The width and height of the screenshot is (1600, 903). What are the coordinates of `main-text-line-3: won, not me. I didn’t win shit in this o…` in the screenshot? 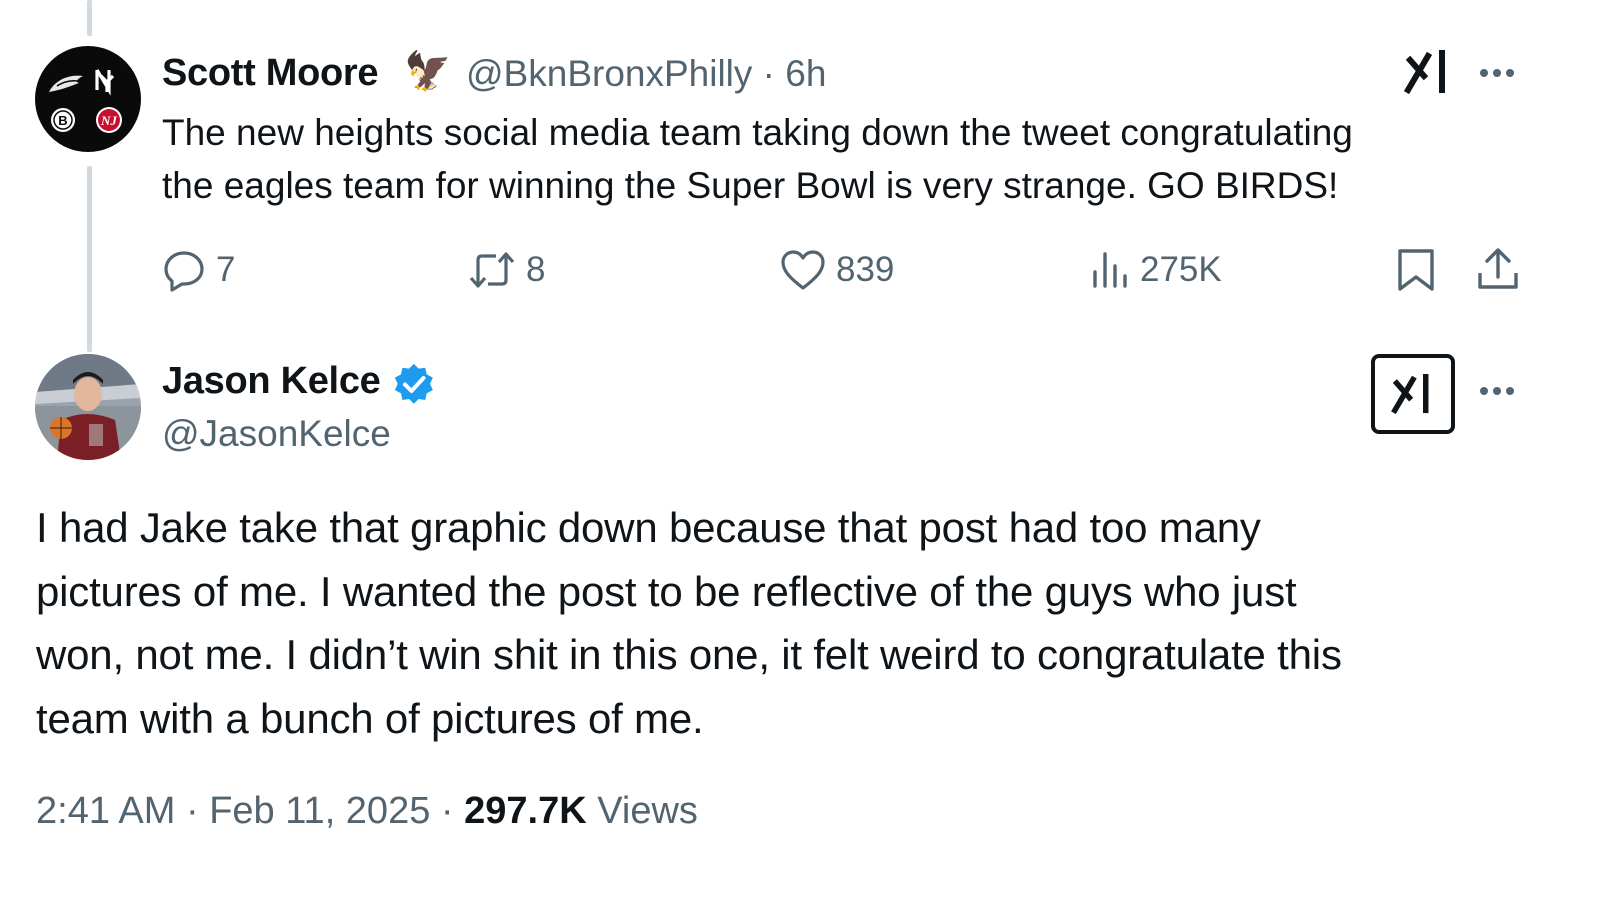 It's located at (689, 654).